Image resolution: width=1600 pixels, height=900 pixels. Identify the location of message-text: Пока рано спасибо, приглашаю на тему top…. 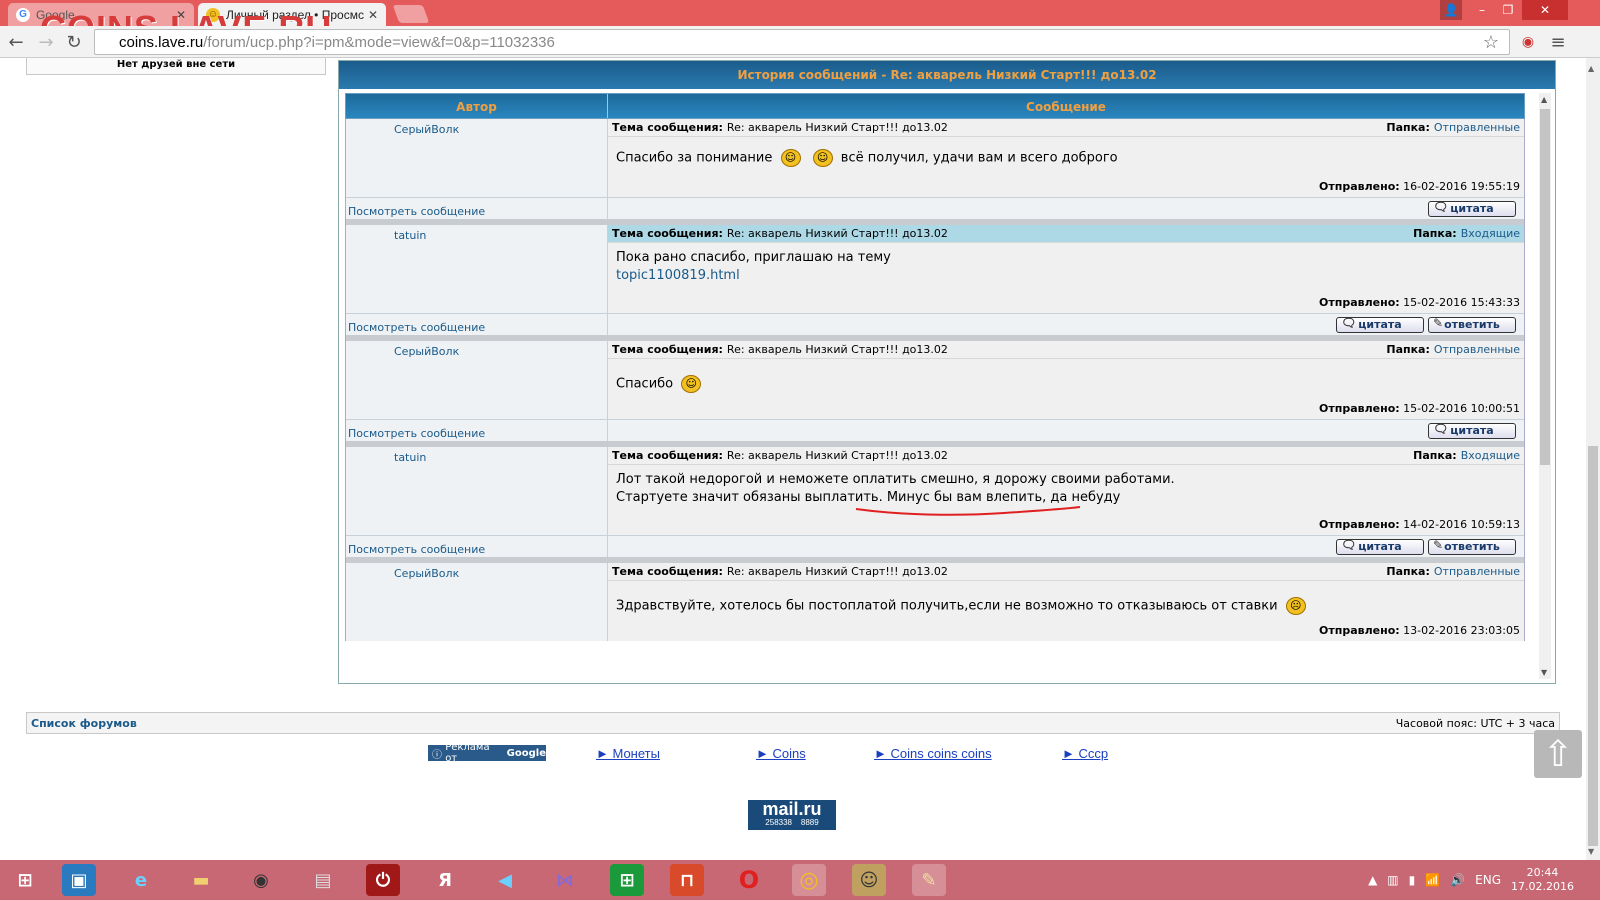
(1066, 267).